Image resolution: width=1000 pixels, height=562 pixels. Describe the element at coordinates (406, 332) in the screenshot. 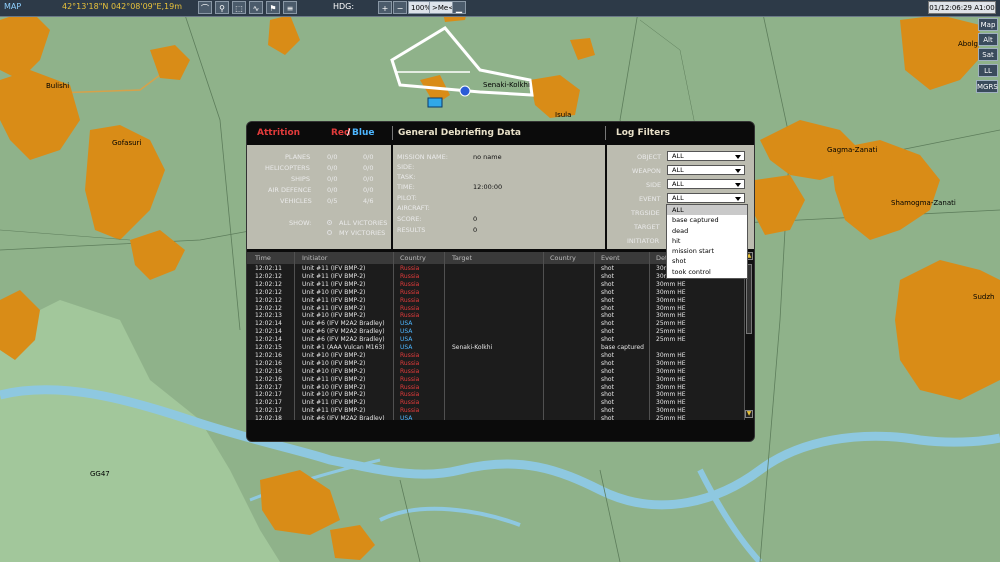

I see `country-cell: USA` at that location.